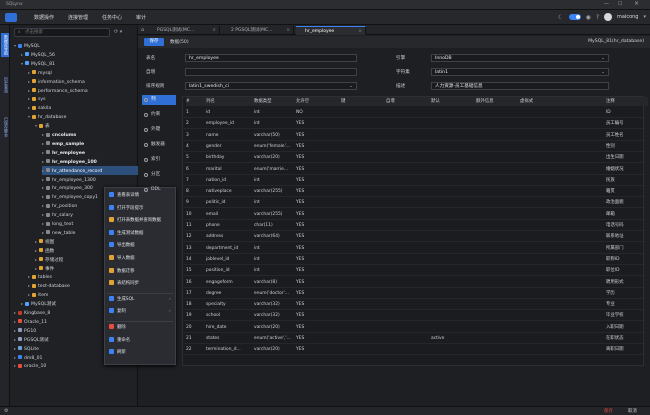 Image resolution: width=650 pixels, height=415 pixels. Describe the element at coordinates (195, 147) in the screenshot. I see `table-cell: 4` at that location.